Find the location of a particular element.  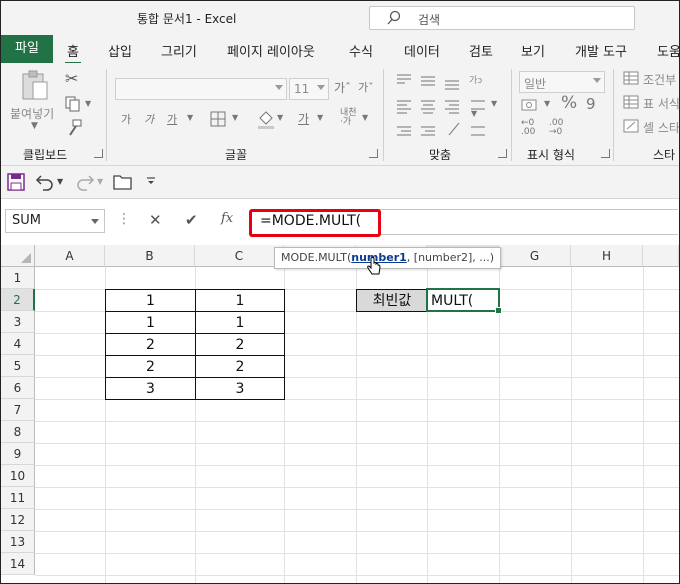

format-as-table-label: 표 서식 is located at coordinates (661, 103).